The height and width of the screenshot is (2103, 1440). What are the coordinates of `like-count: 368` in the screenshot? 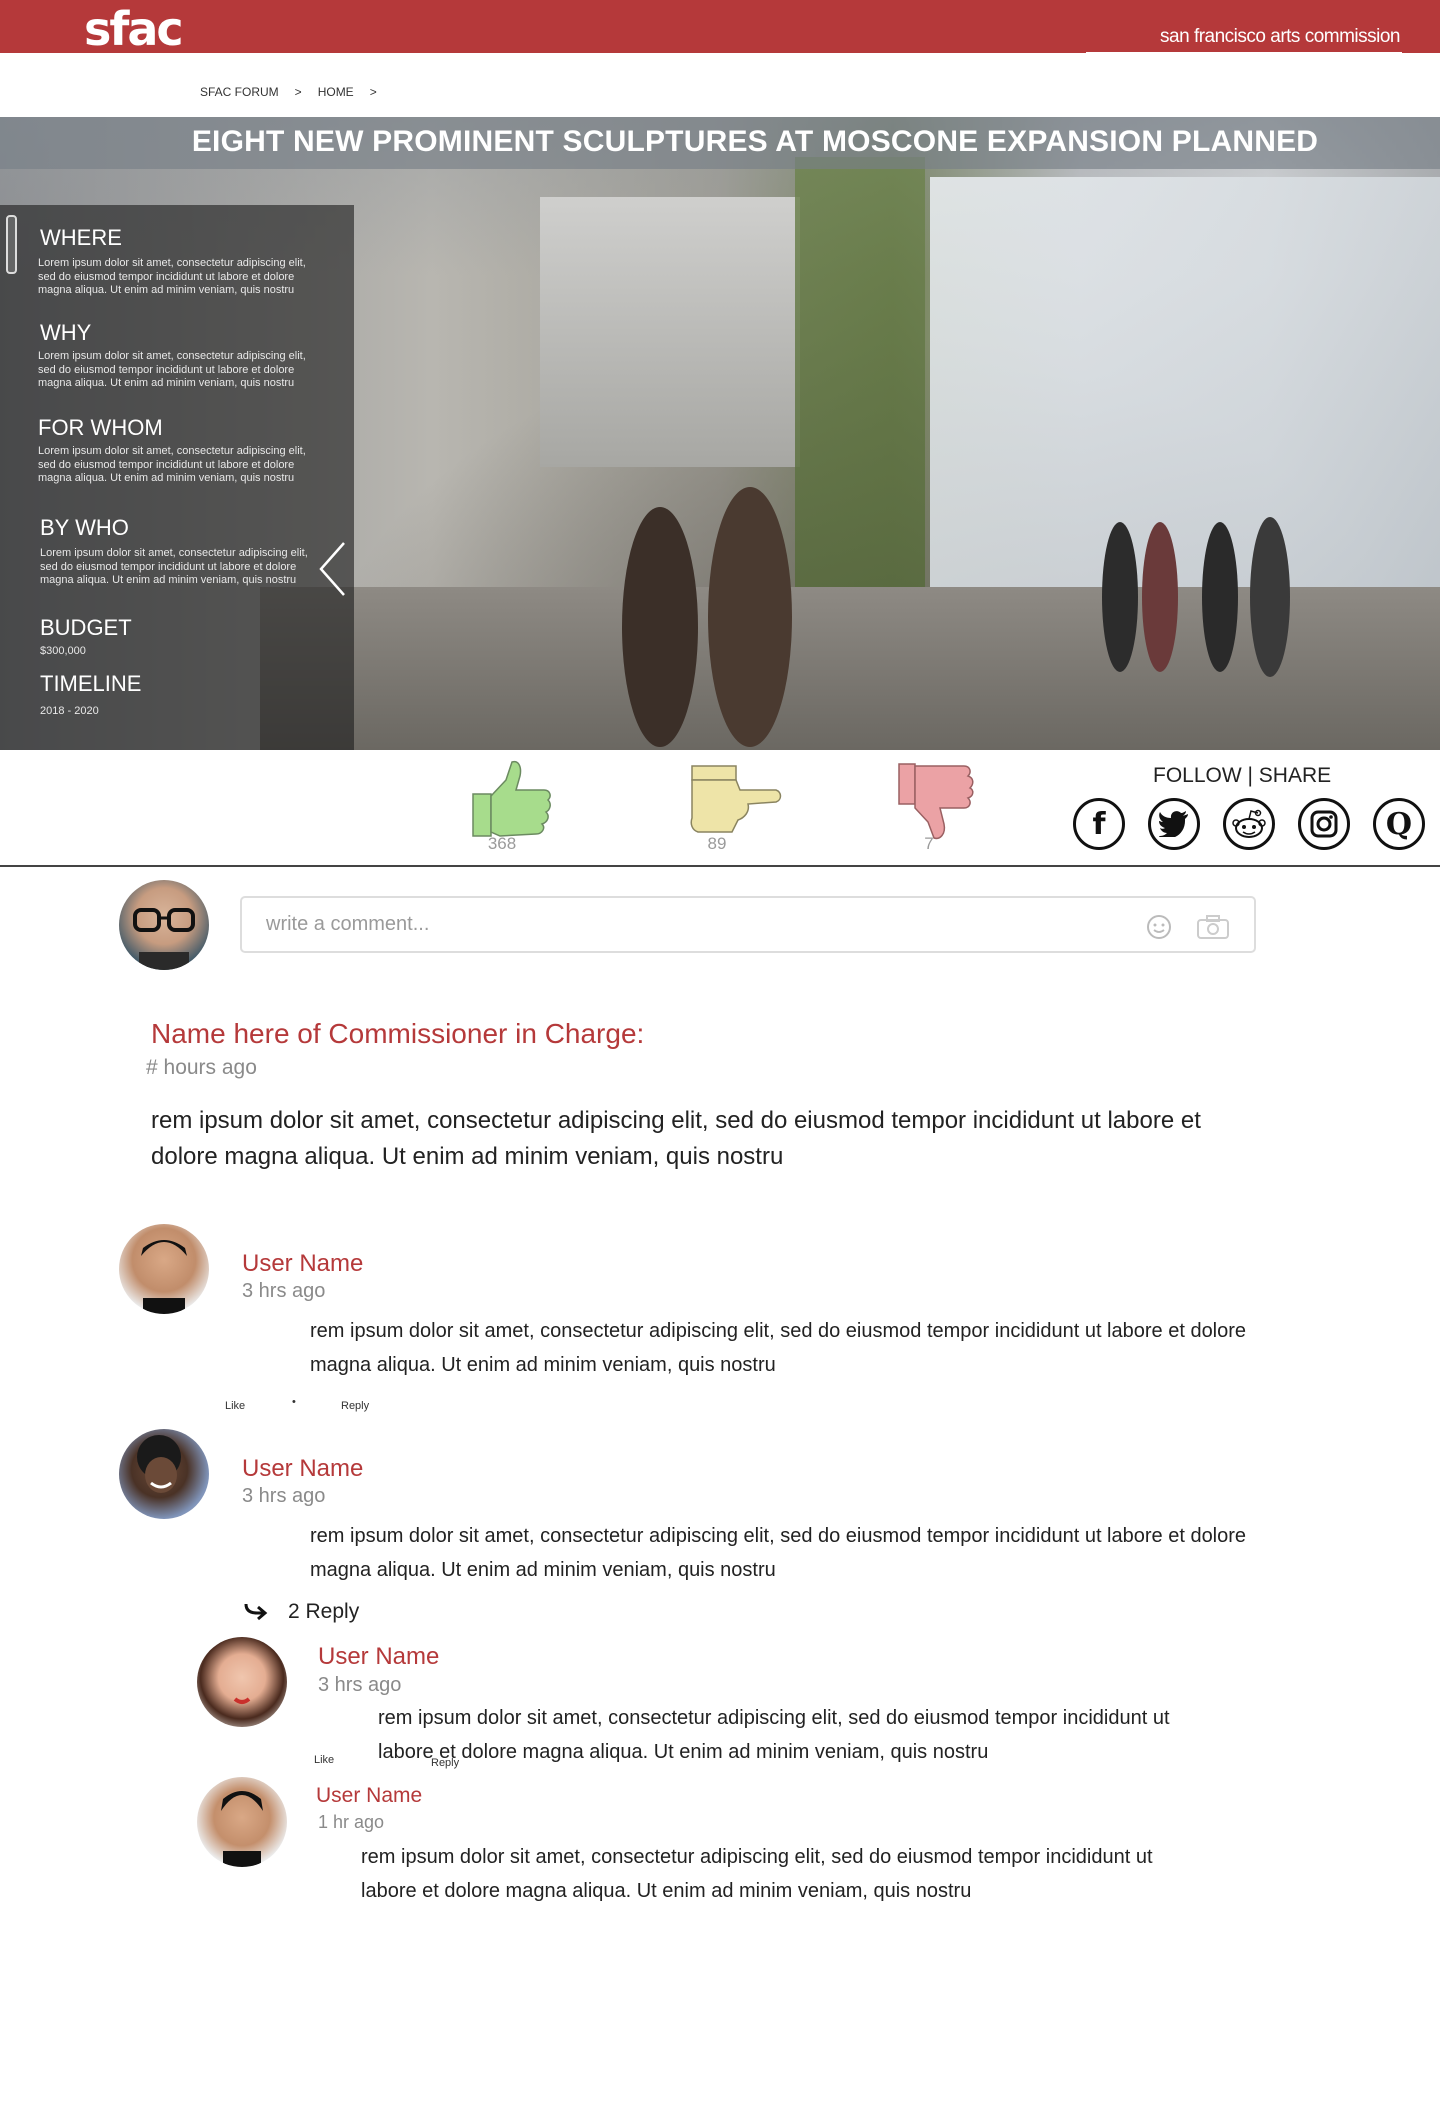 It's located at (502, 843).